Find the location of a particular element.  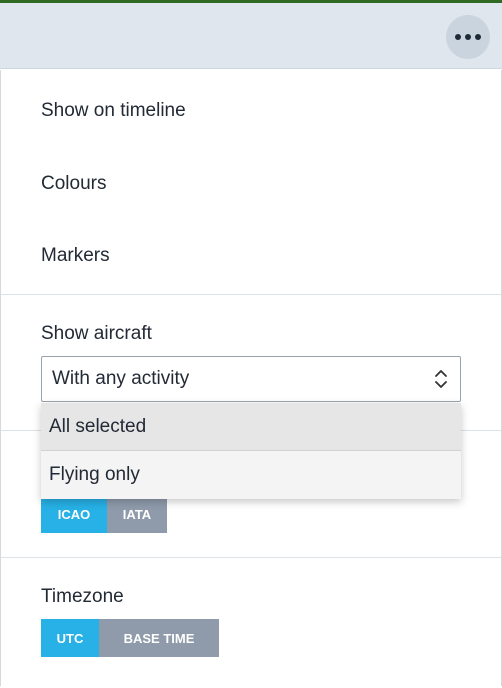

select-arrows-icon is located at coordinates (441, 379).